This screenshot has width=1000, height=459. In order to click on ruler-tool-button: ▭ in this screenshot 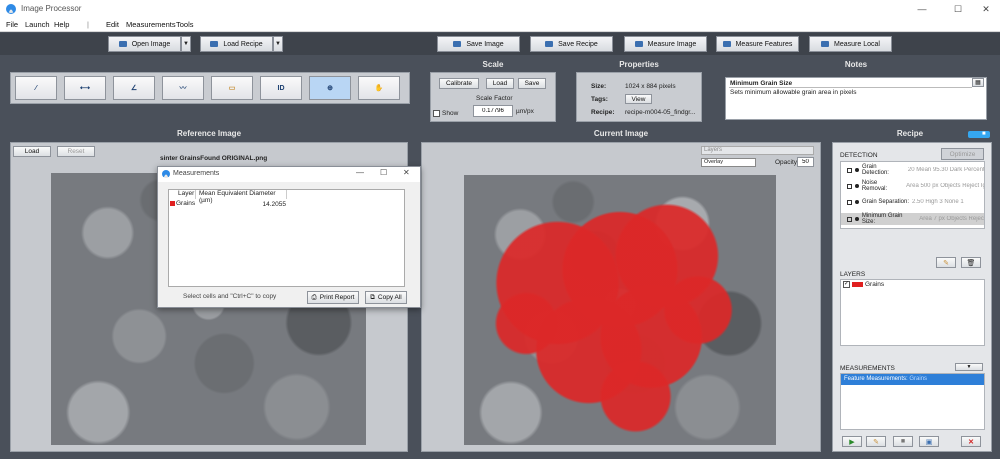, I will do `click(232, 88)`.